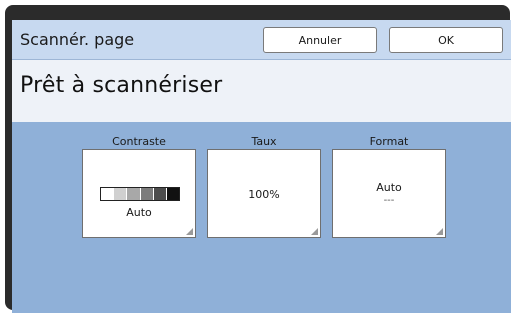 This screenshot has height=316, width=517. Describe the element at coordinates (264, 141) in the screenshot. I see `rate-label: Taux` at that location.